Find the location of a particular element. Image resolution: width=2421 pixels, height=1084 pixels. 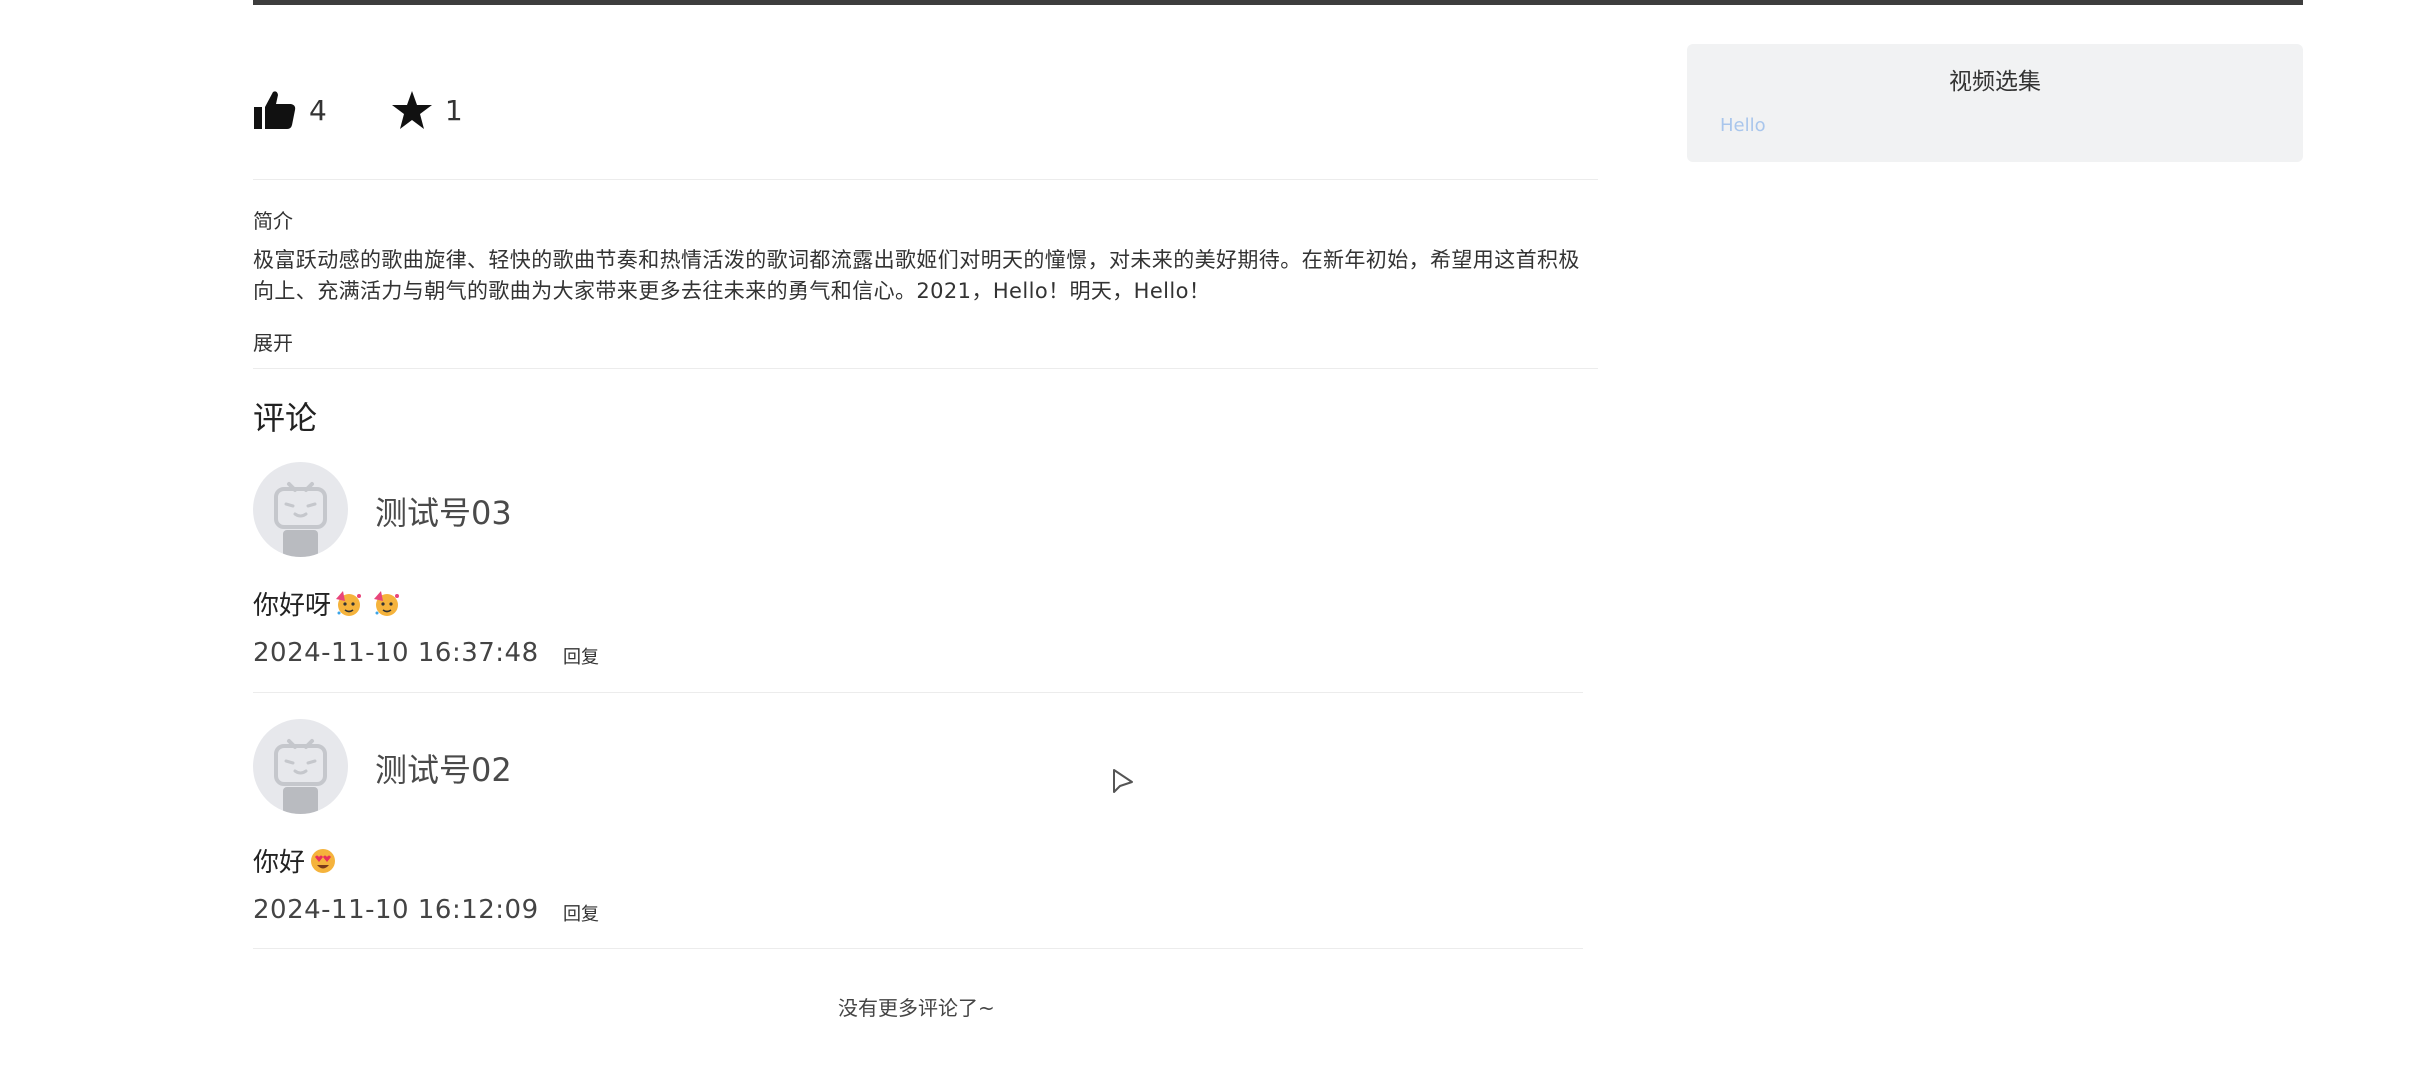

favorite-button: 1 is located at coordinates (427, 110).